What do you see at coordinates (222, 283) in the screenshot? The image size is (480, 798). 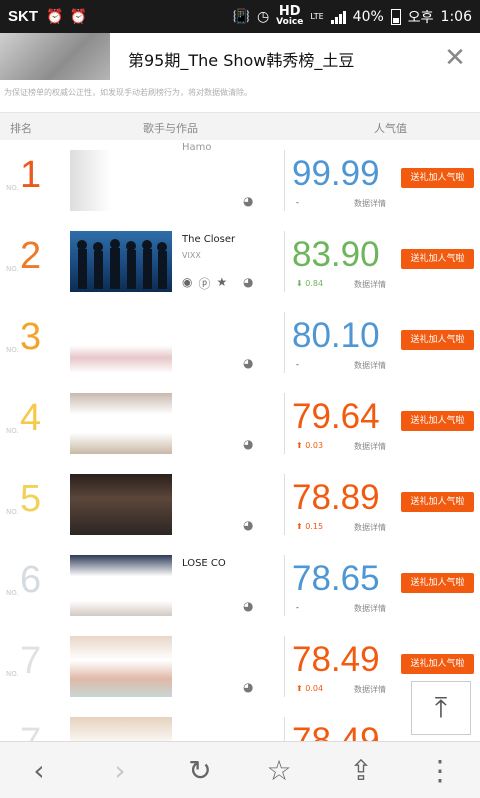 I see `star-icon: ★` at bounding box center [222, 283].